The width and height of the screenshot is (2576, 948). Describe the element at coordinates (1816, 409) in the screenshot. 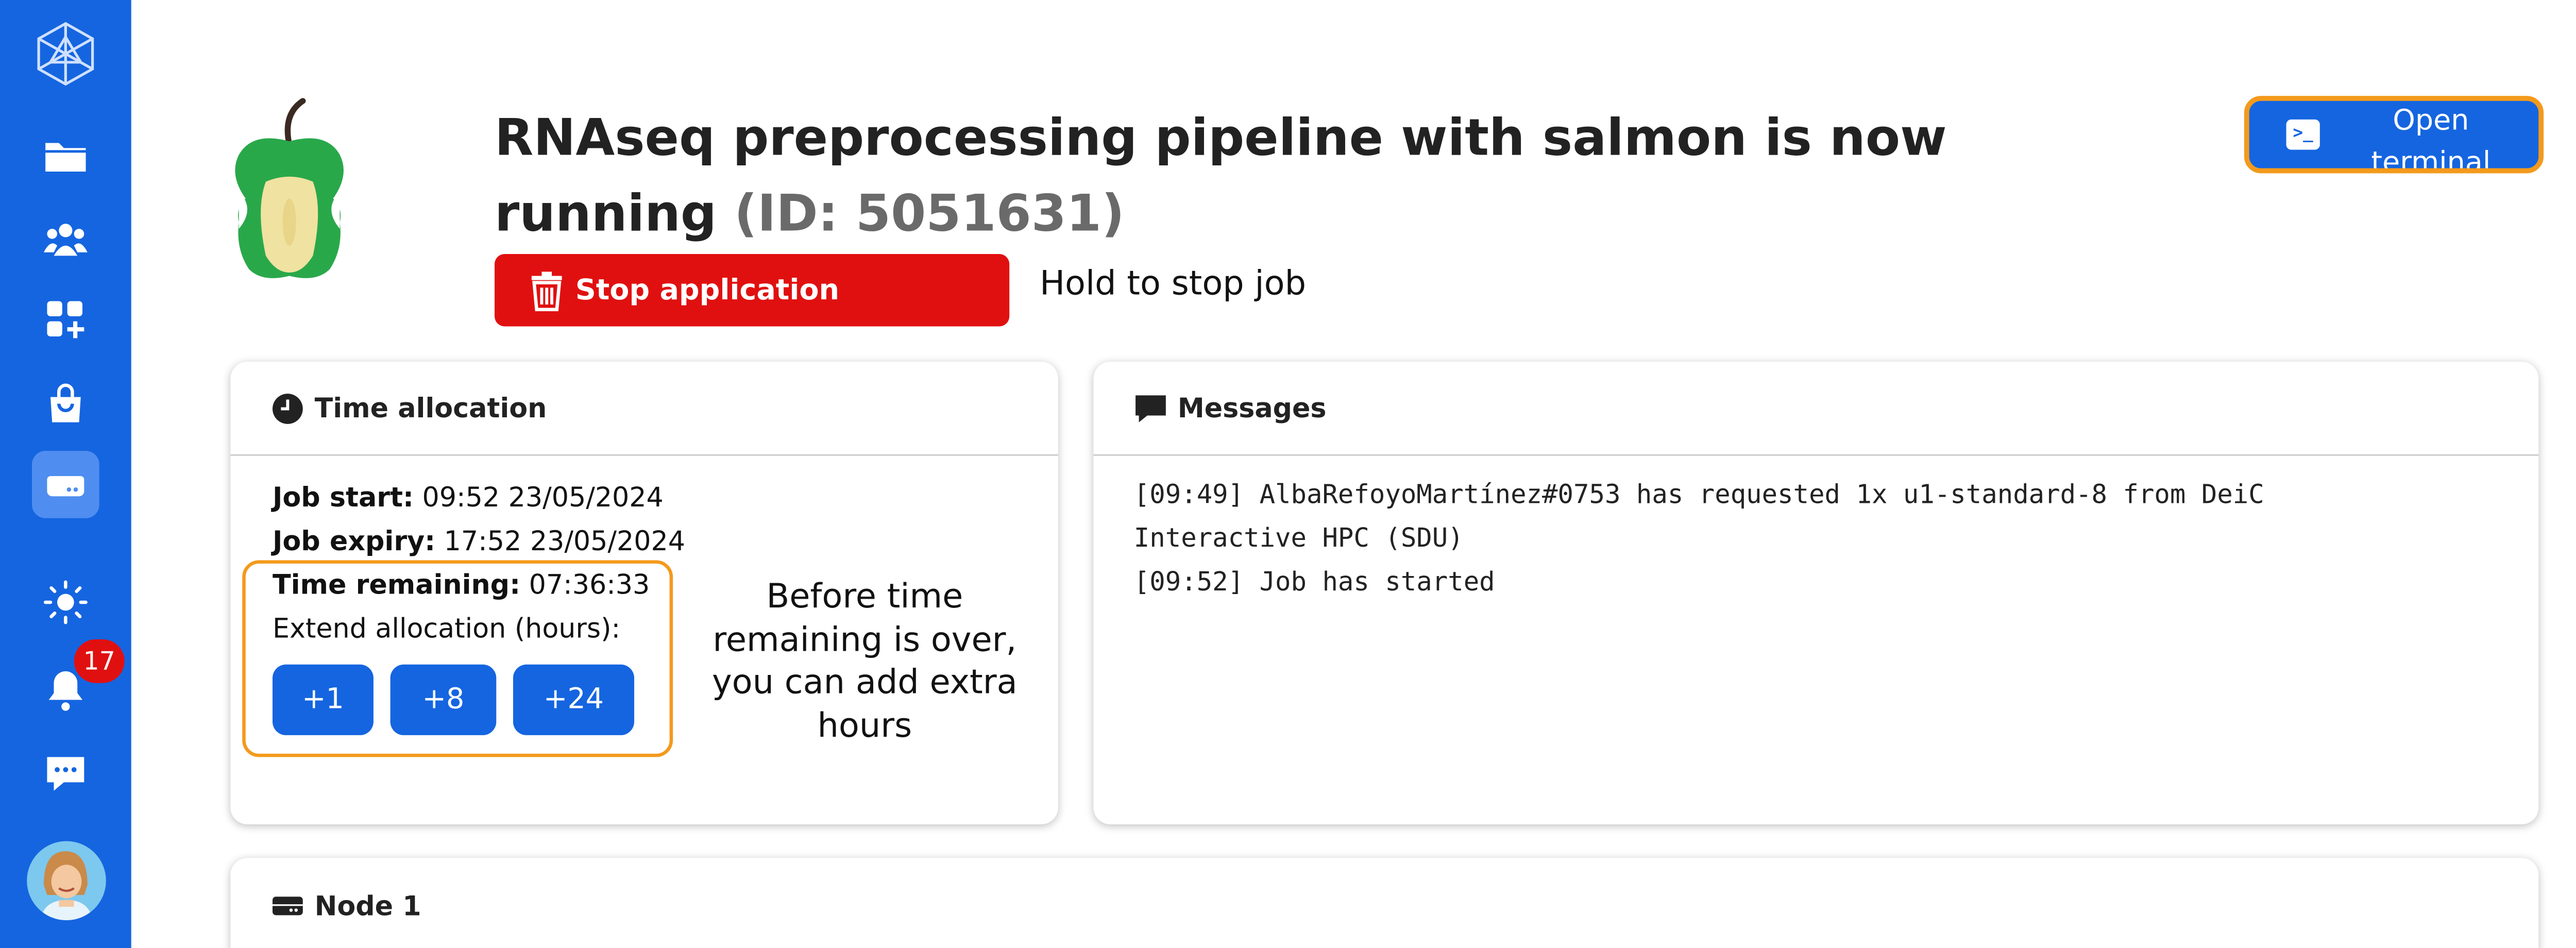

I see `messages-header: Messages` at that location.